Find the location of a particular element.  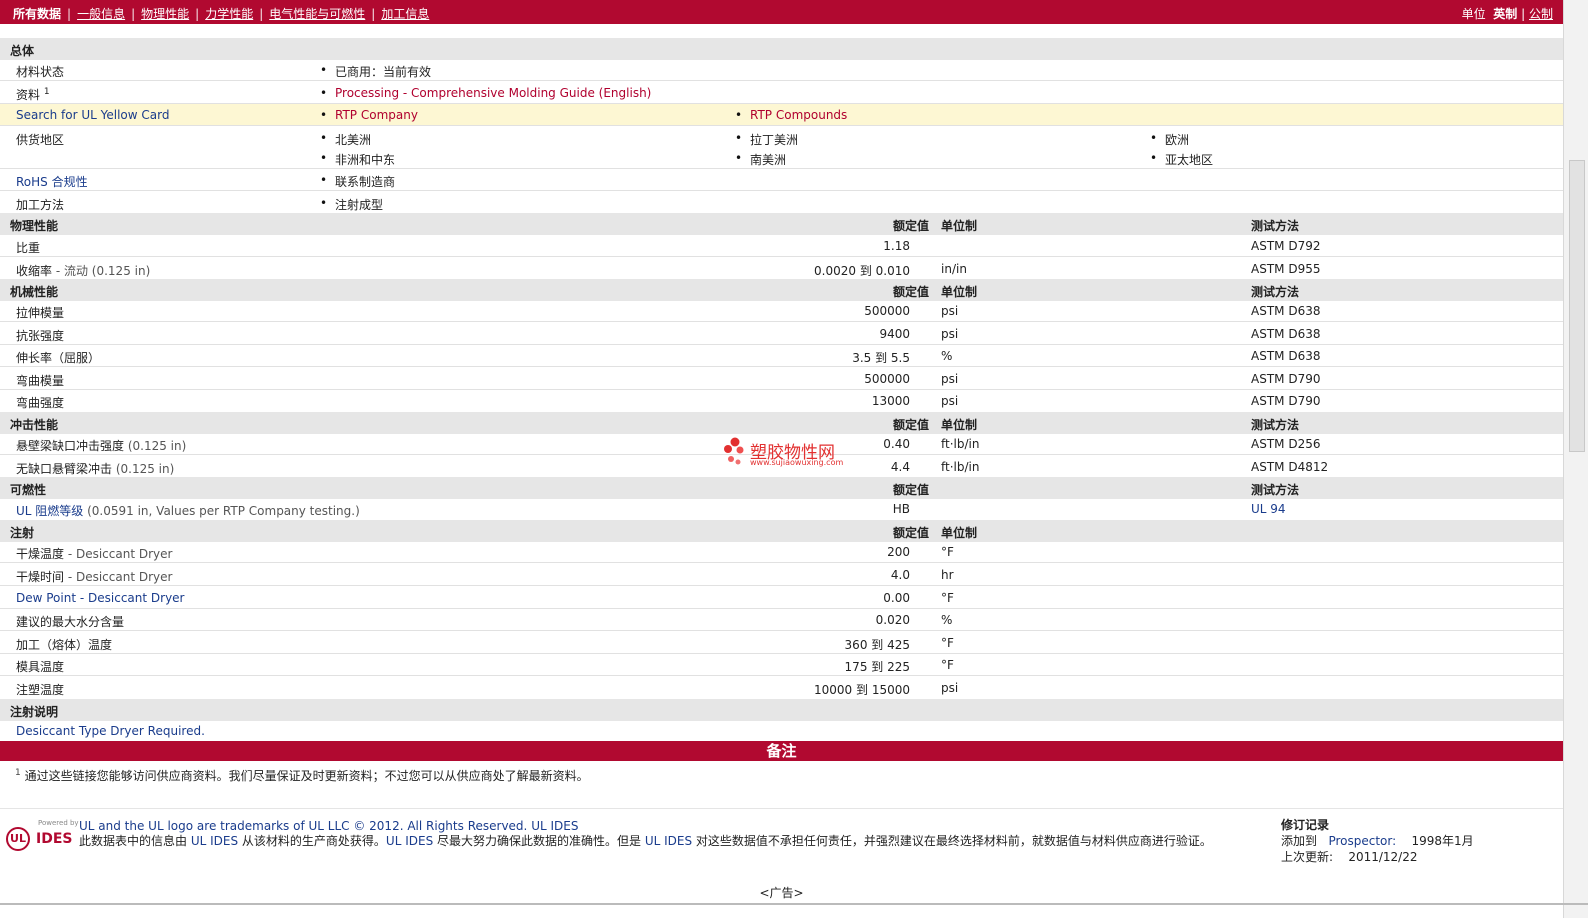

ul-flammability-link: UL 阻燃等级 is located at coordinates (49, 511).